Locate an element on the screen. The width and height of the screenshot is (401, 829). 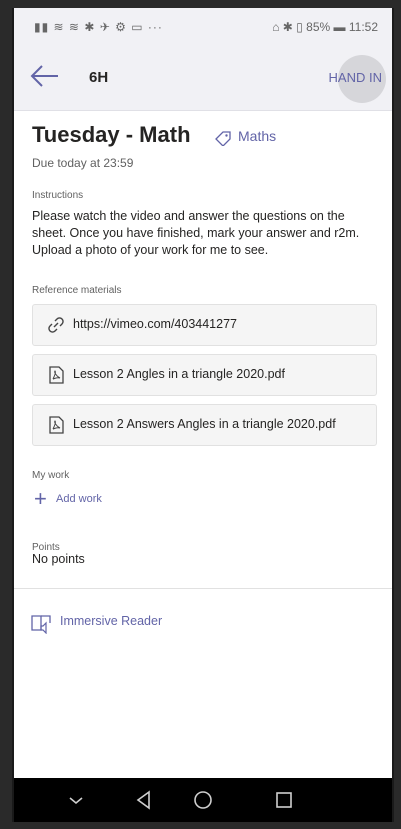
back-arrow-icon is located at coordinates (44, 76).